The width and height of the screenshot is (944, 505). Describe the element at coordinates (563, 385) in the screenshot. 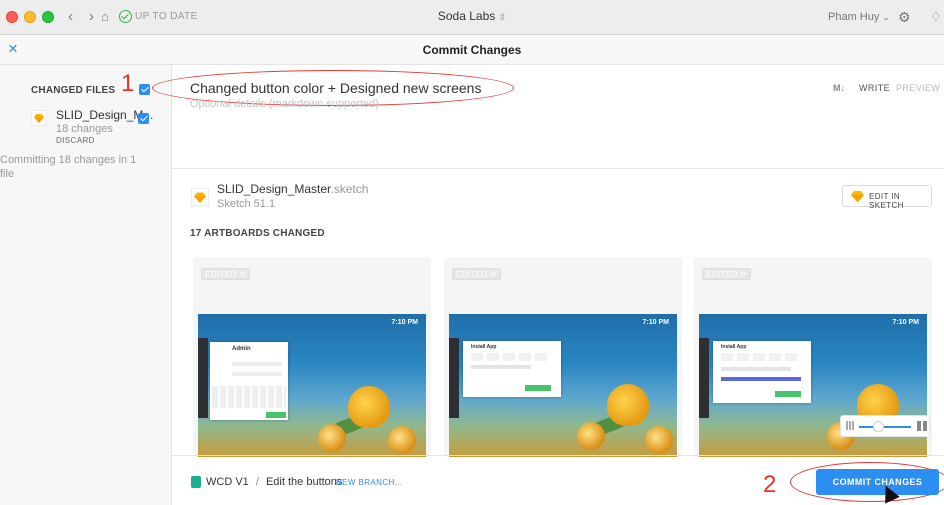

I see `artboard-thumbnail: 7:10 PM Install App` at that location.